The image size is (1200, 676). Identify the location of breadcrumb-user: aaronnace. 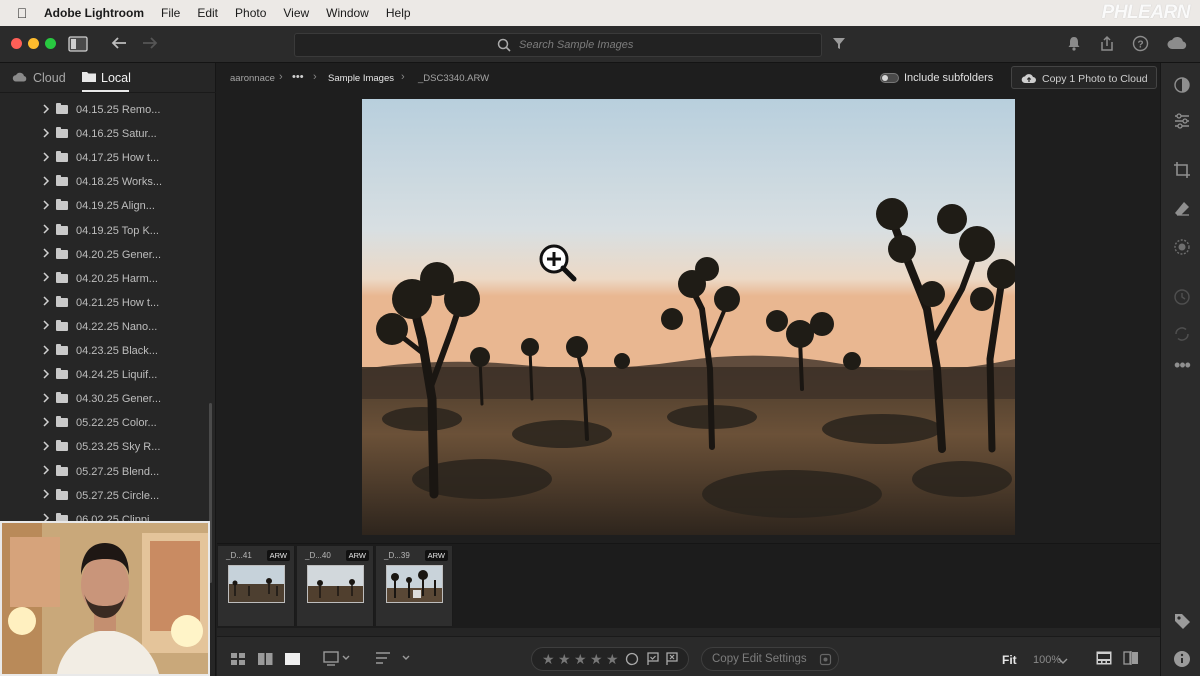
(252, 78).